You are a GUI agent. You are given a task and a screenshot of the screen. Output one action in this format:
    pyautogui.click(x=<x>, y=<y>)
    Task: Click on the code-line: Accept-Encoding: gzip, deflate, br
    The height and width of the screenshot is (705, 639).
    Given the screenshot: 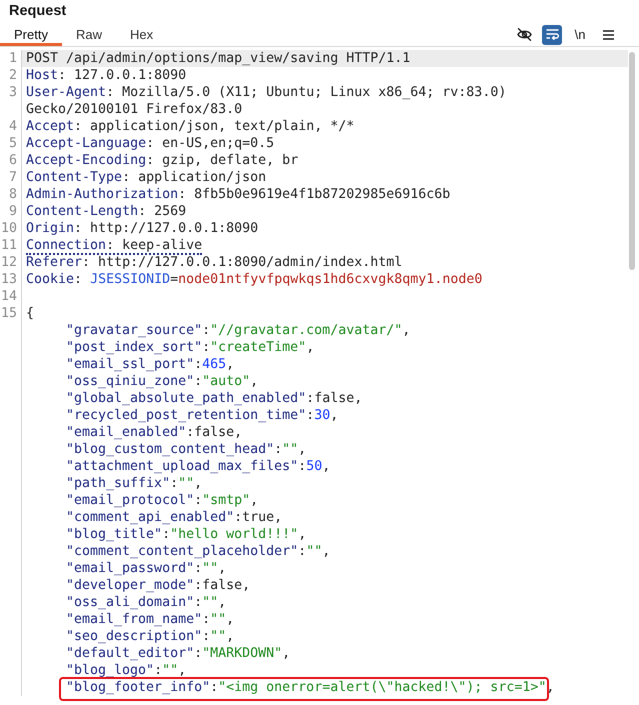 What is the action you would take?
    pyautogui.click(x=162, y=160)
    